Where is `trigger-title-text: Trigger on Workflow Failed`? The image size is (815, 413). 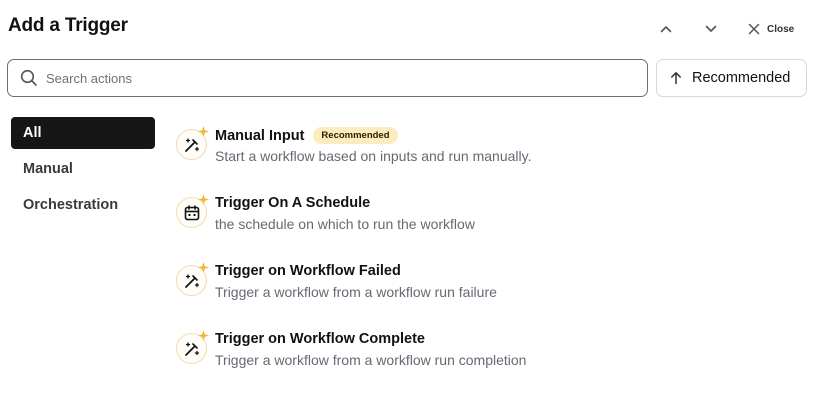
trigger-title-text: Trigger on Workflow Failed is located at coordinates (308, 271).